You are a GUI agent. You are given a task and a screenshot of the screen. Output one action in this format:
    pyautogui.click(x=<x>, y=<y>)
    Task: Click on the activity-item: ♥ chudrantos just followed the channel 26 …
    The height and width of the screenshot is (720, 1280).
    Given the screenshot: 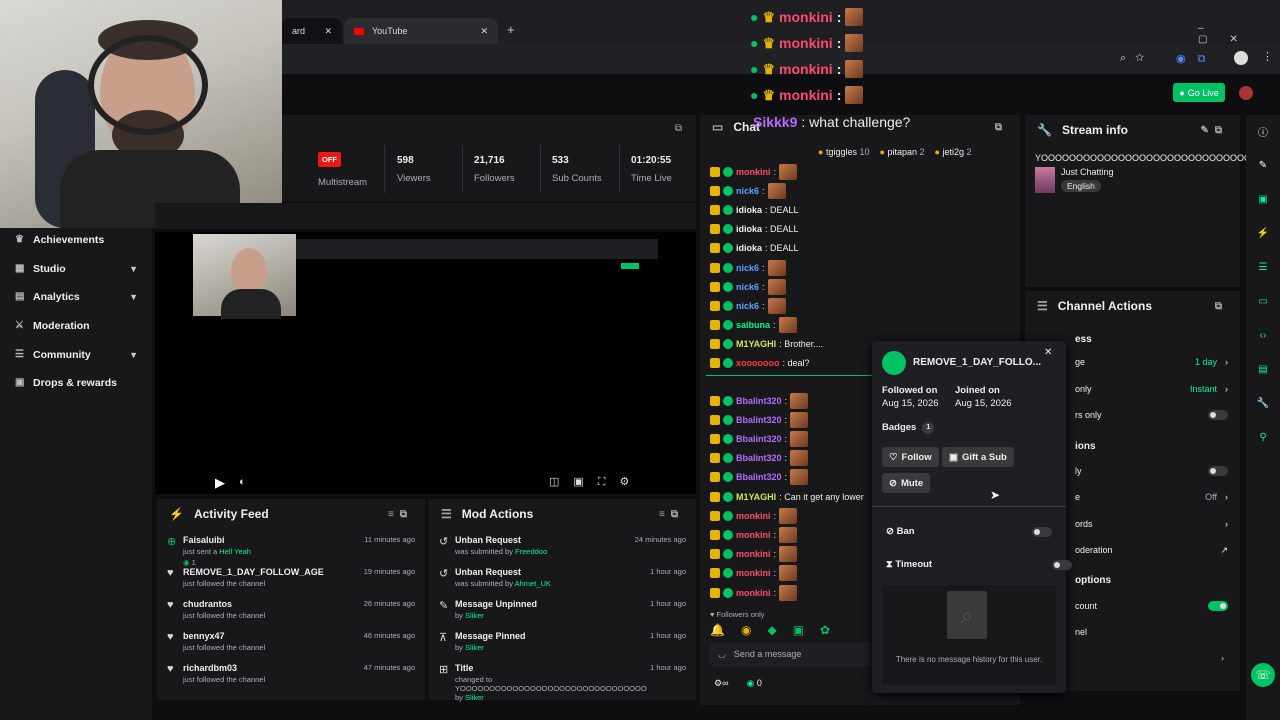 What is the action you would take?
    pyautogui.click(x=291, y=609)
    